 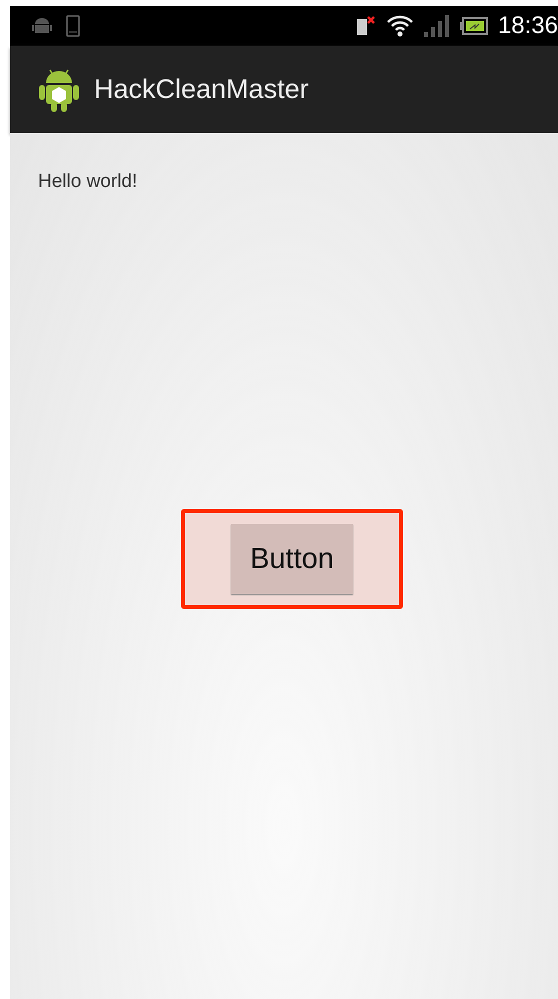 What do you see at coordinates (292, 559) in the screenshot?
I see `button: Button` at bounding box center [292, 559].